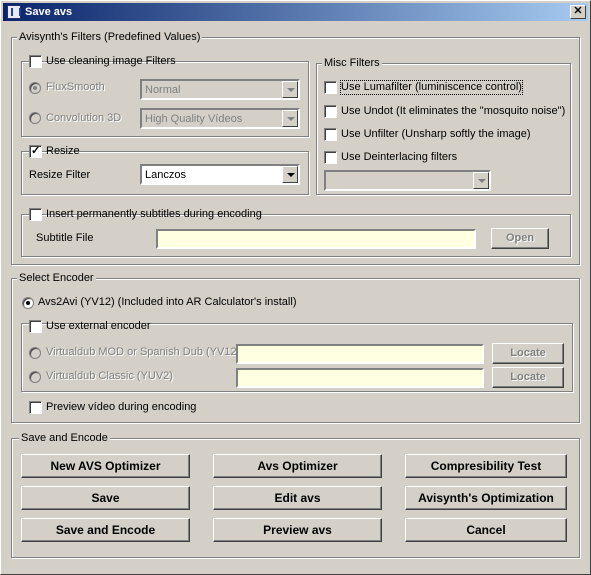  What do you see at coordinates (297, 498) in the screenshot?
I see `edit-avs-button: Edit avs` at bounding box center [297, 498].